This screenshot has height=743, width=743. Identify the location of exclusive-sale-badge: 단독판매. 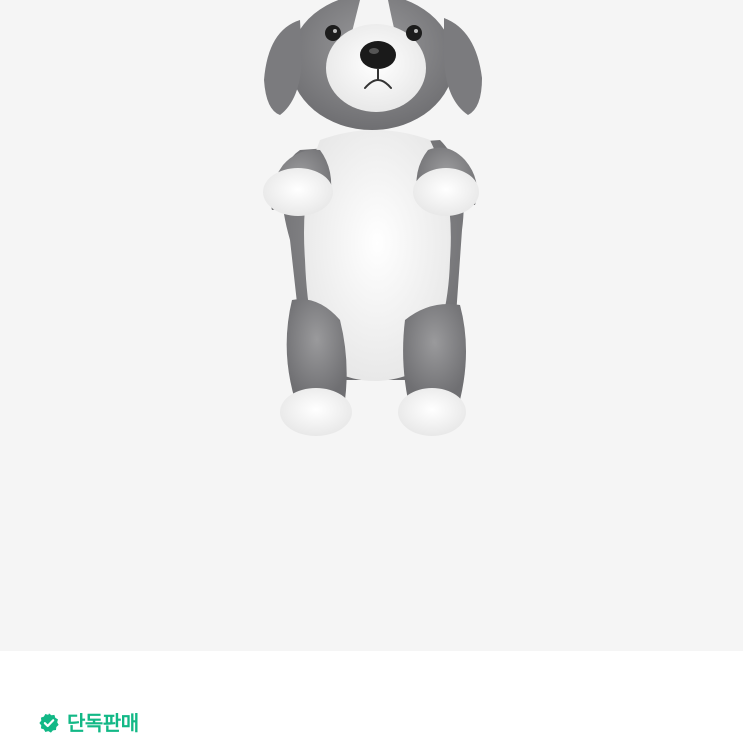
(88, 723).